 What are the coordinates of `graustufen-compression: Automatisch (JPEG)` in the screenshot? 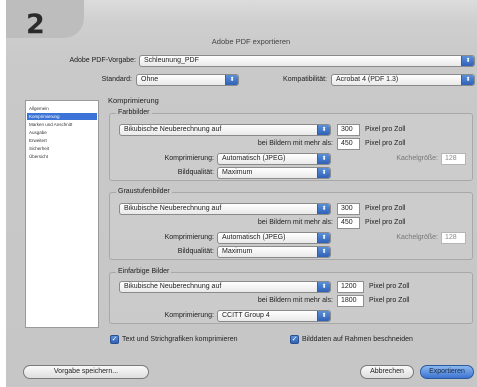 It's located at (254, 237).